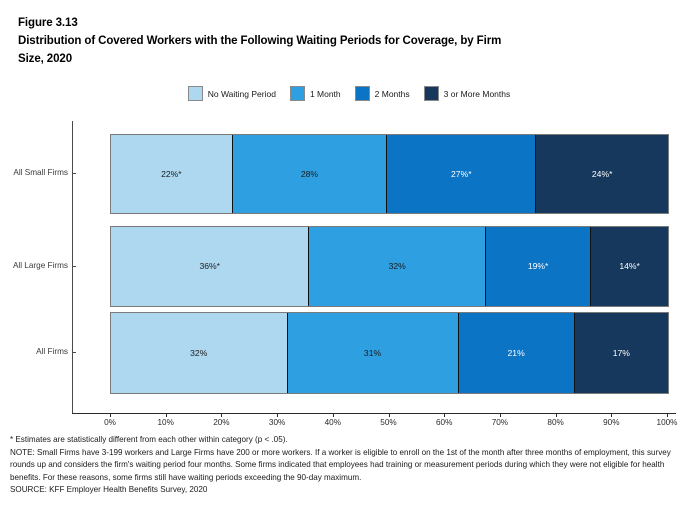  I want to click on bar-segment-value-label: 19%*, so click(538, 266).